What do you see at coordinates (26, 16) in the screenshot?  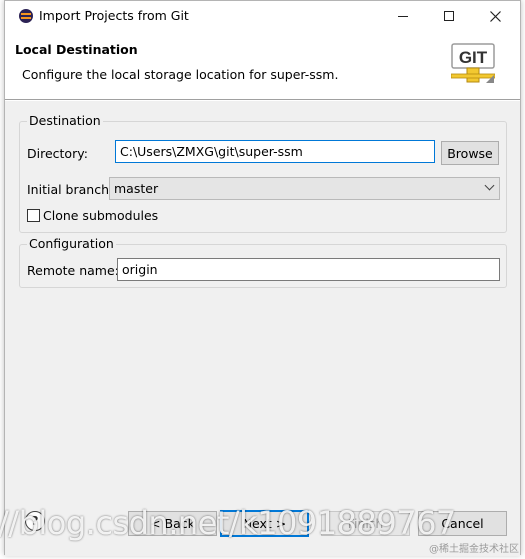 I see `eclipse-app-icon` at bounding box center [26, 16].